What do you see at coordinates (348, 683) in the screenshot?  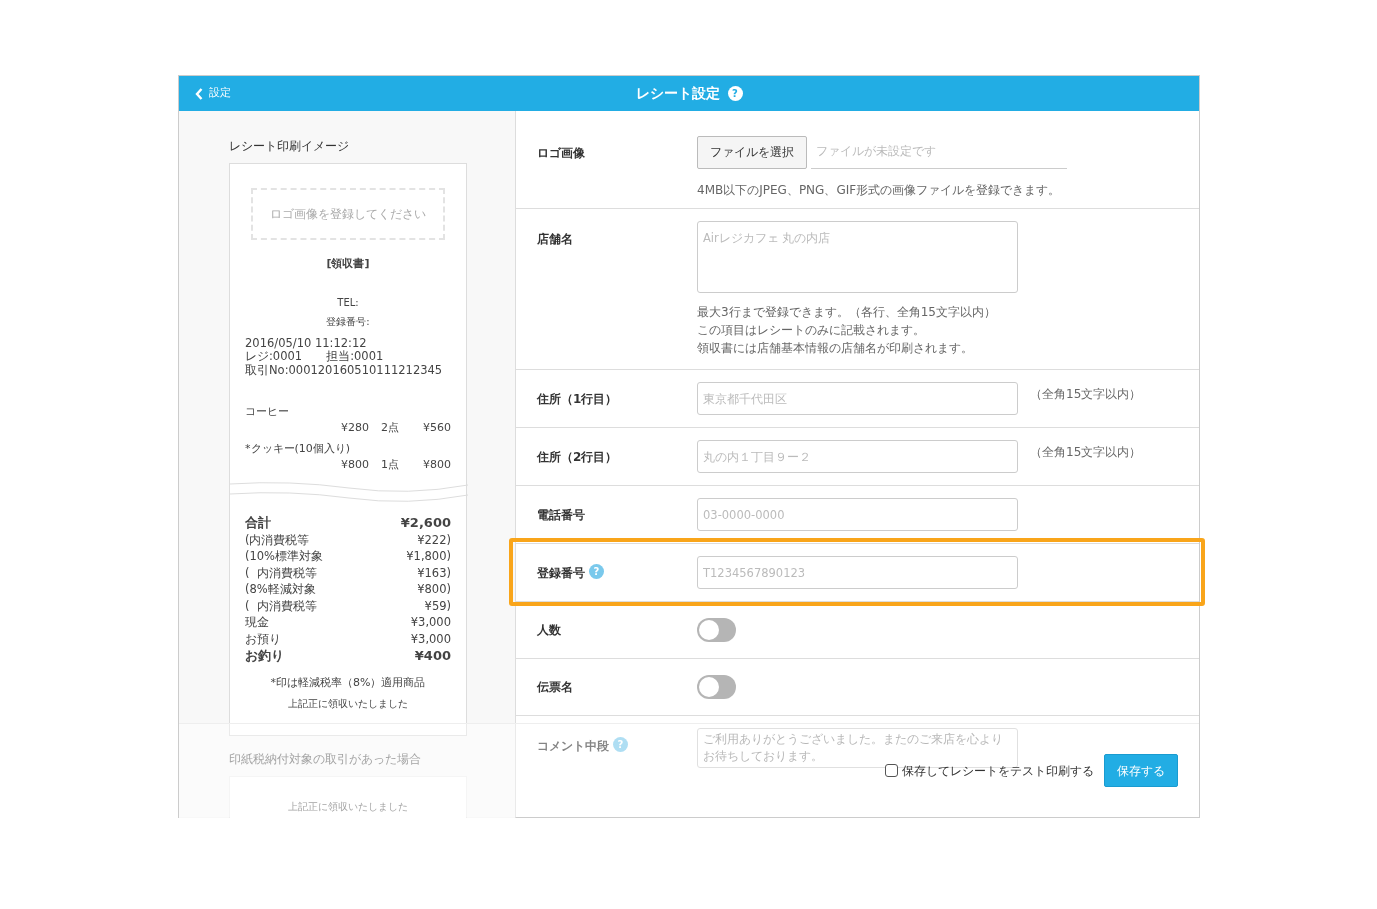 I see `tax-note: *印は軽減税率（8%）適用商品` at bounding box center [348, 683].